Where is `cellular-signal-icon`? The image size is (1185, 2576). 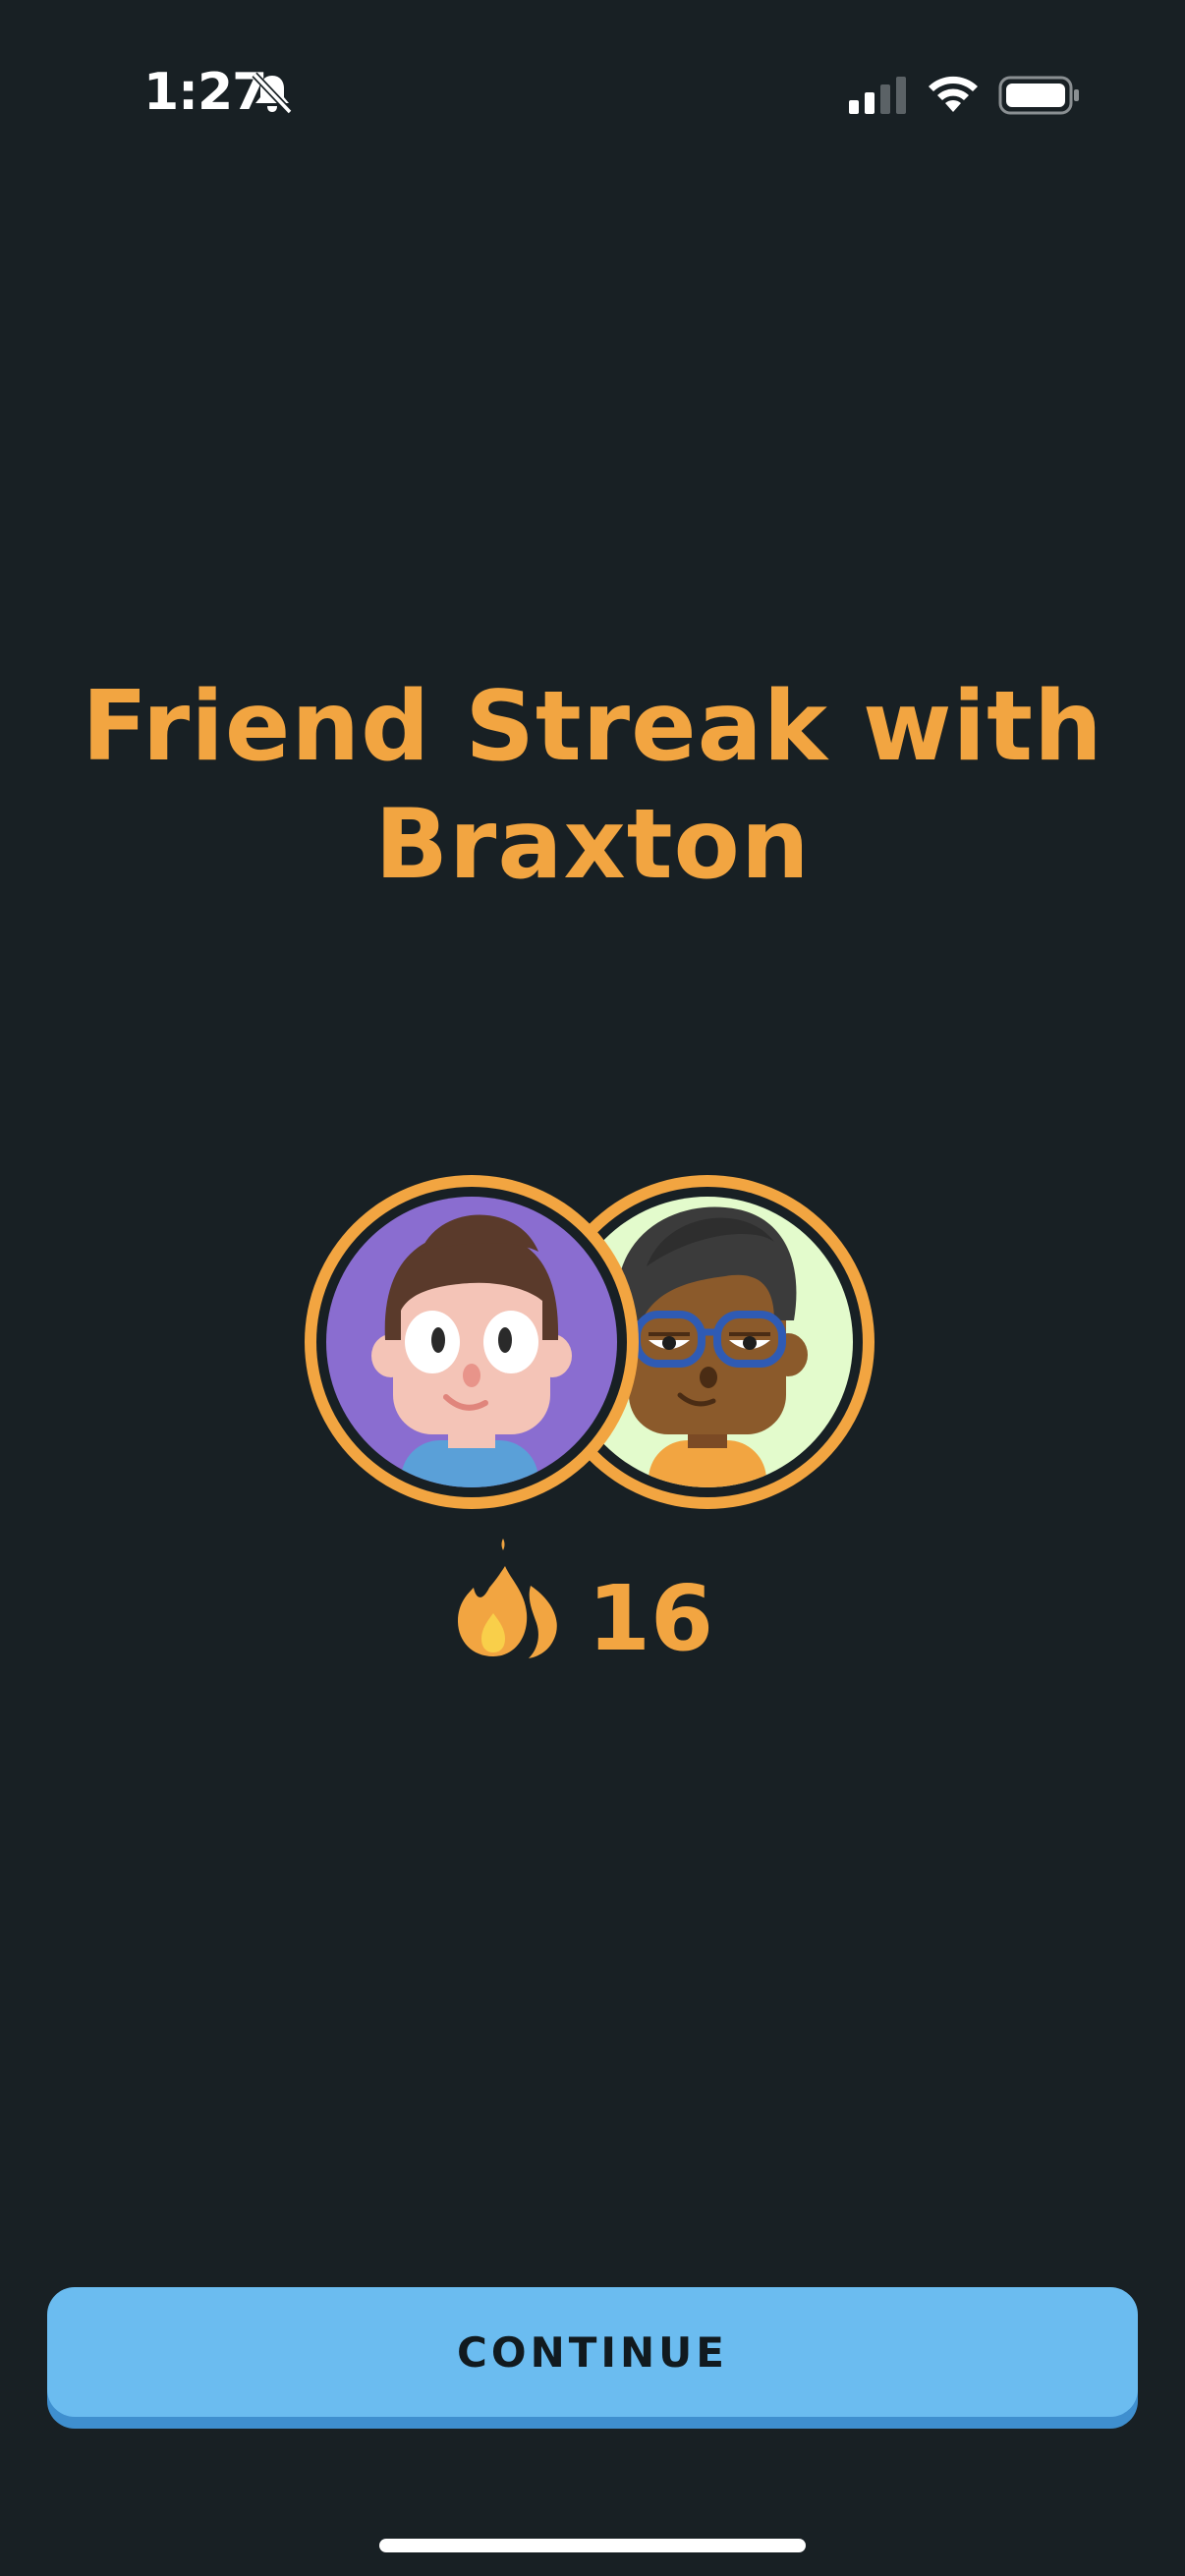 cellular-signal-icon is located at coordinates (878, 95).